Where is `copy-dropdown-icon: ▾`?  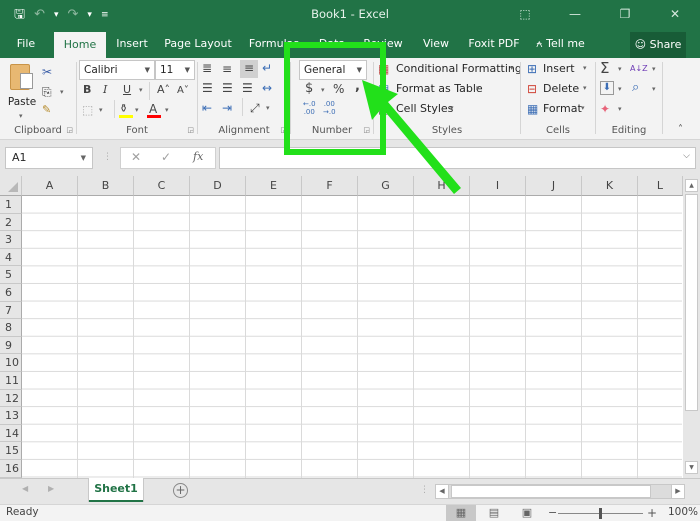 copy-dropdown-icon: ▾ is located at coordinates (62, 92).